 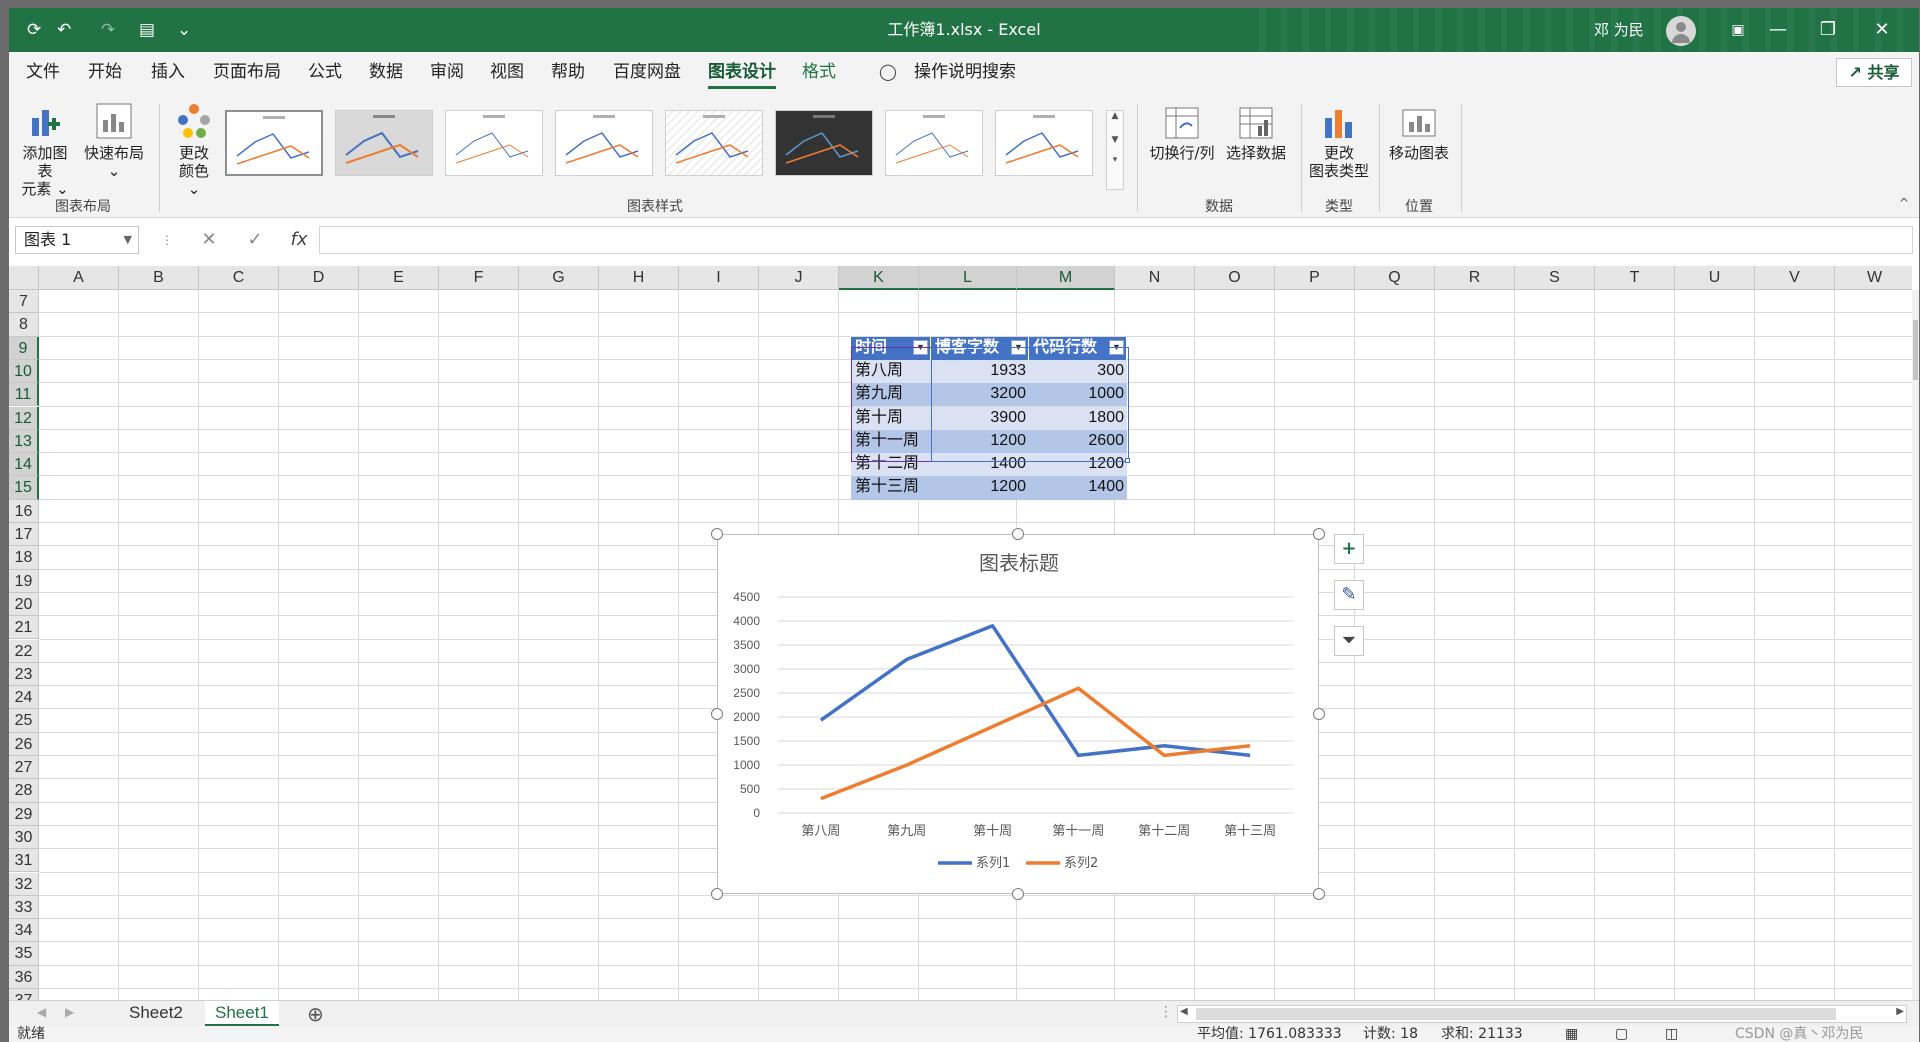 What do you see at coordinates (559, 278) in the screenshot?
I see `column-header: G` at bounding box center [559, 278].